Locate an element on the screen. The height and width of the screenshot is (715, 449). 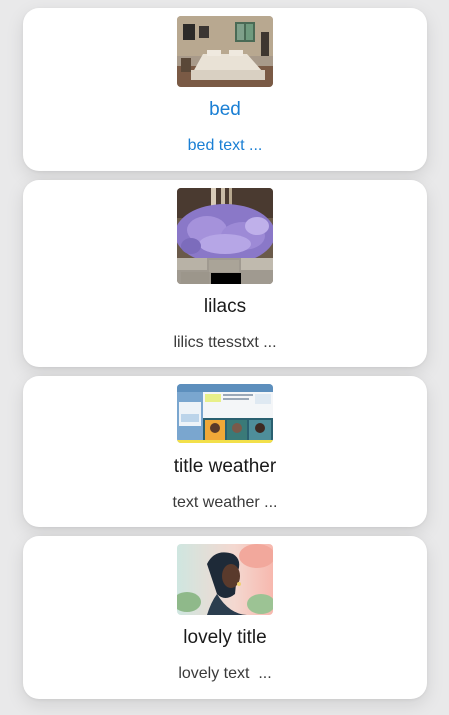
item-title: bed is located at coordinates (225, 109).